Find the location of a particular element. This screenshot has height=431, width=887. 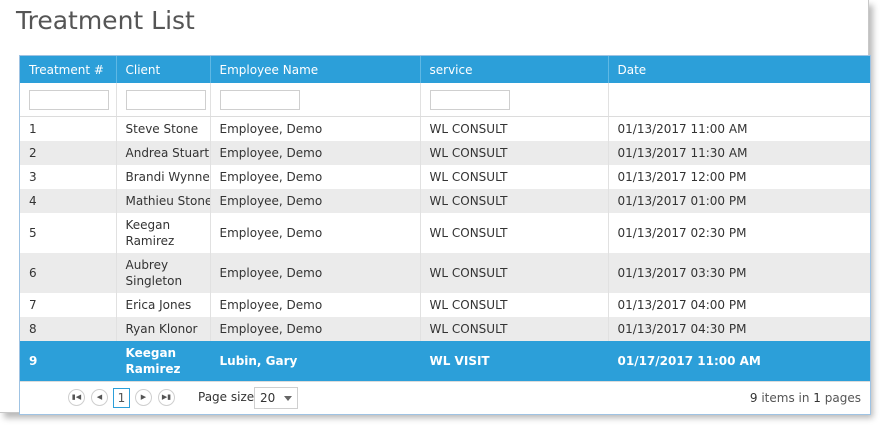

cell-employee-name: Lubin, Gary is located at coordinates (314, 361).